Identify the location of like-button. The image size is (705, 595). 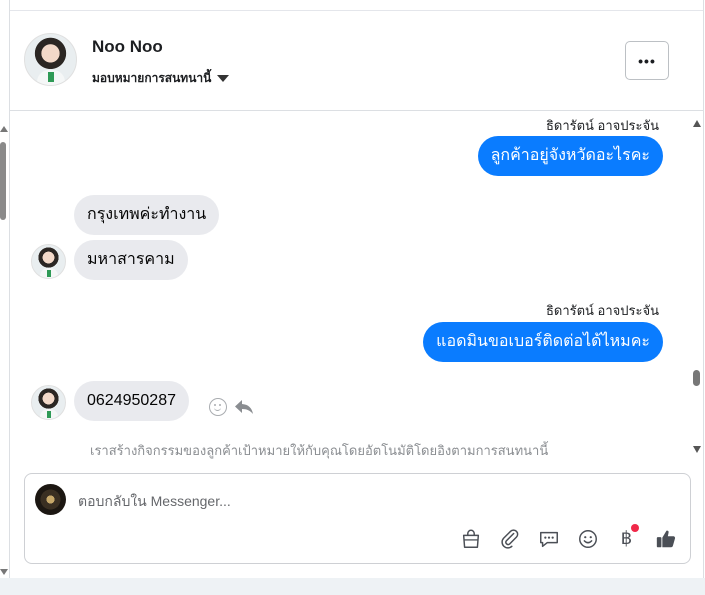
(665, 538).